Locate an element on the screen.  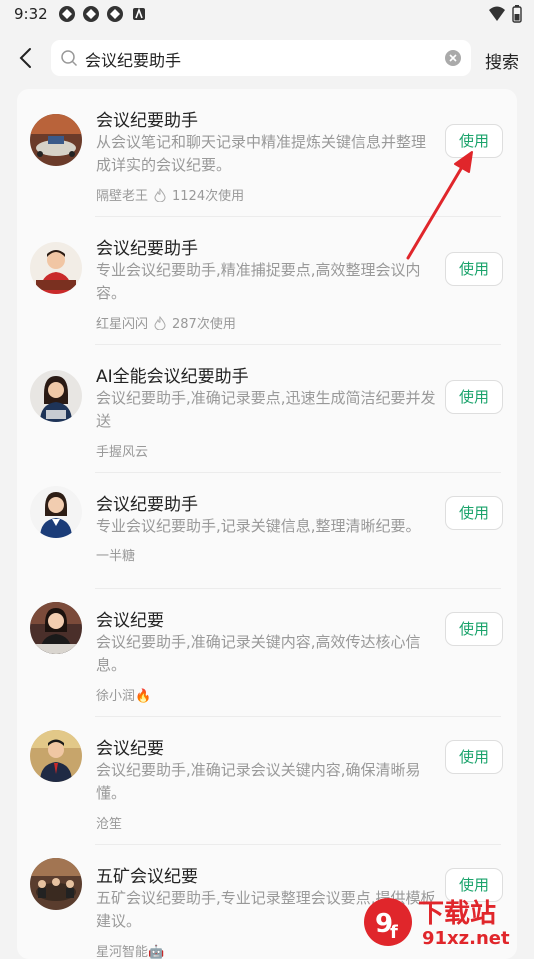
item-meta: 星河智能🤖 is located at coordinates (130, 950).